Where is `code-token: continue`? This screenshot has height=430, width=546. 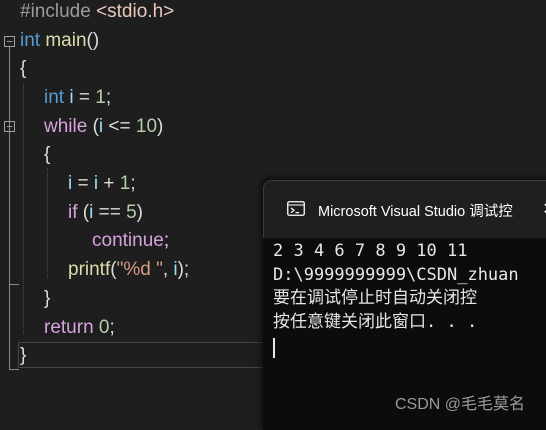
code-token: continue is located at coordinates (128, 240).